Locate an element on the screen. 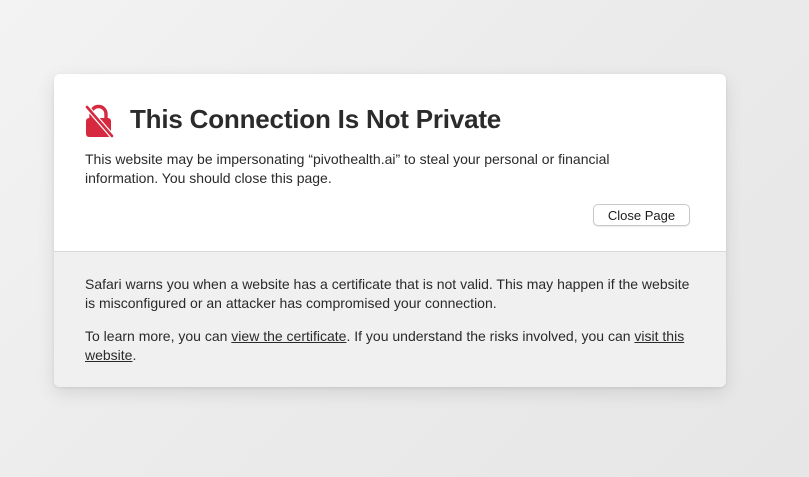  close-page-button: Close Page is located at coordinates (641, 215).